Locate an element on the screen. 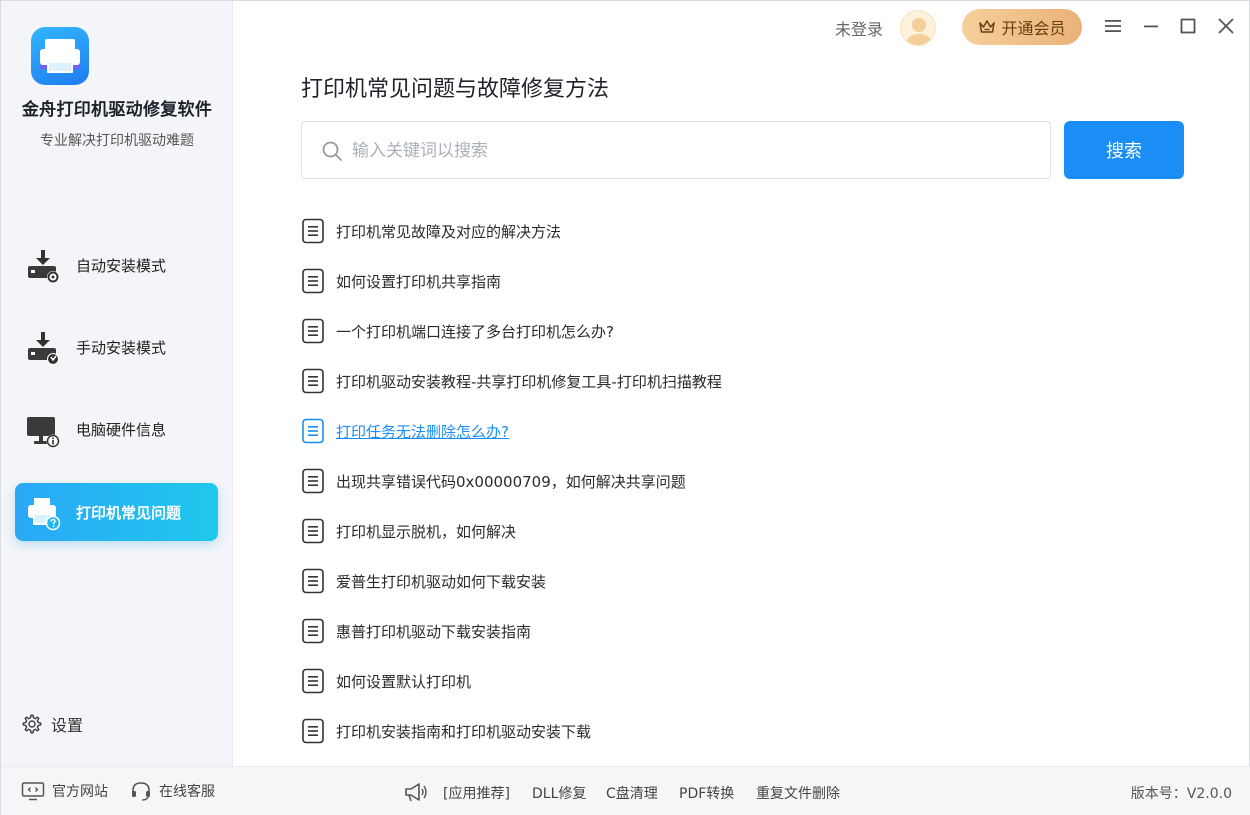 The width and height of the screenshot is (1250, 815). vip-button: 开通会员 is located at coordinates (1022, 27).